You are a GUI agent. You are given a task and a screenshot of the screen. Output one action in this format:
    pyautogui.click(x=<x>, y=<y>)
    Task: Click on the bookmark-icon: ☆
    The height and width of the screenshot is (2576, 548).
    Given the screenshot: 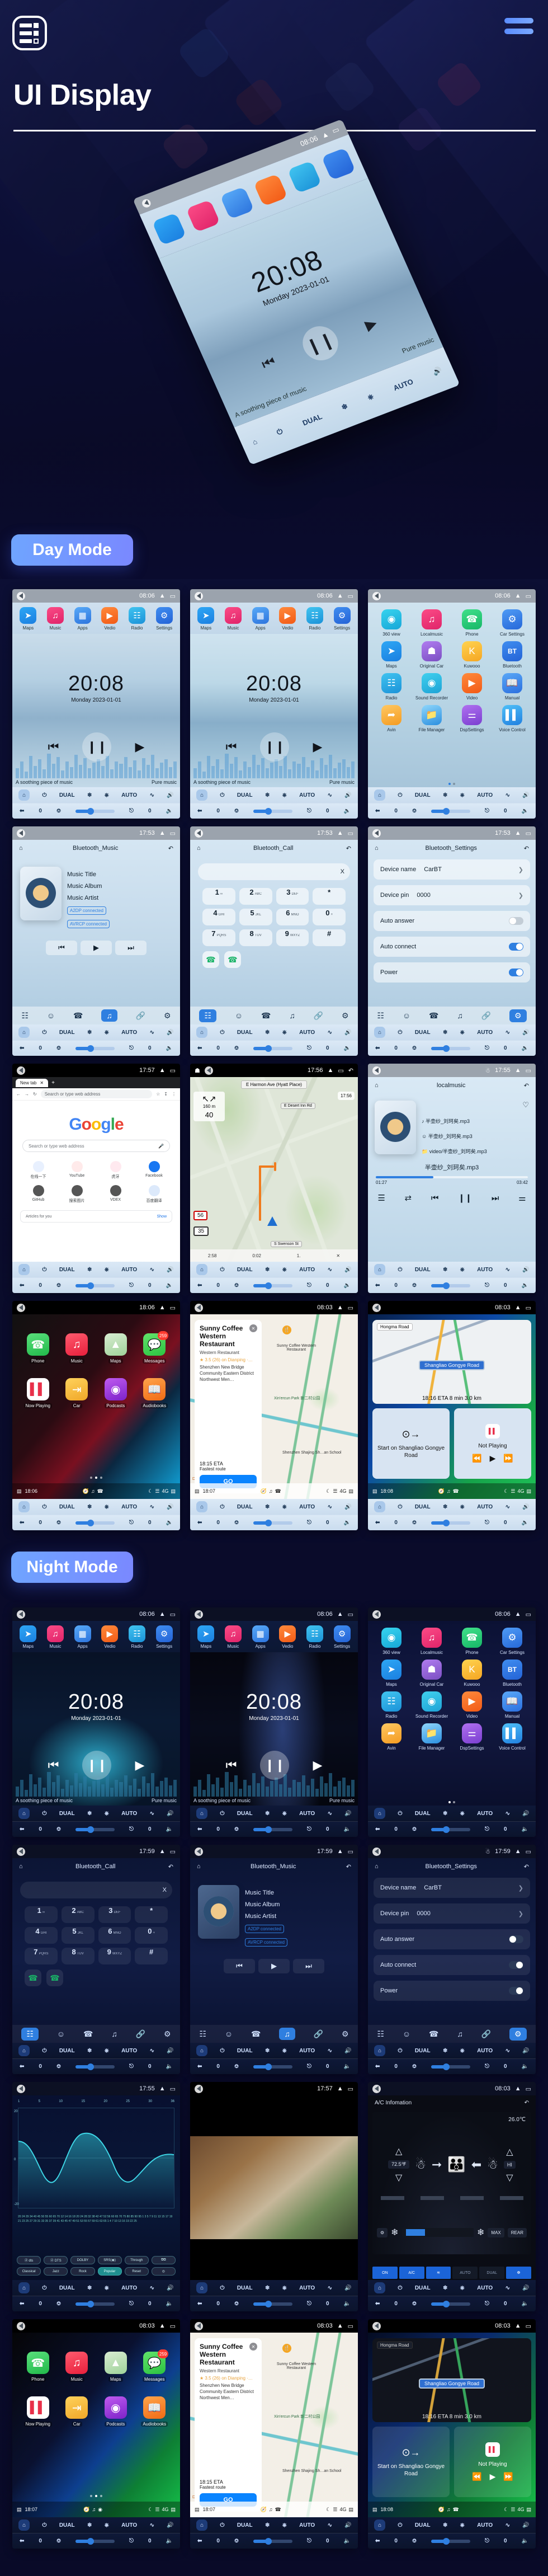 What is the action you would take?
    pyautogui.click(x=158, y=1094)
    